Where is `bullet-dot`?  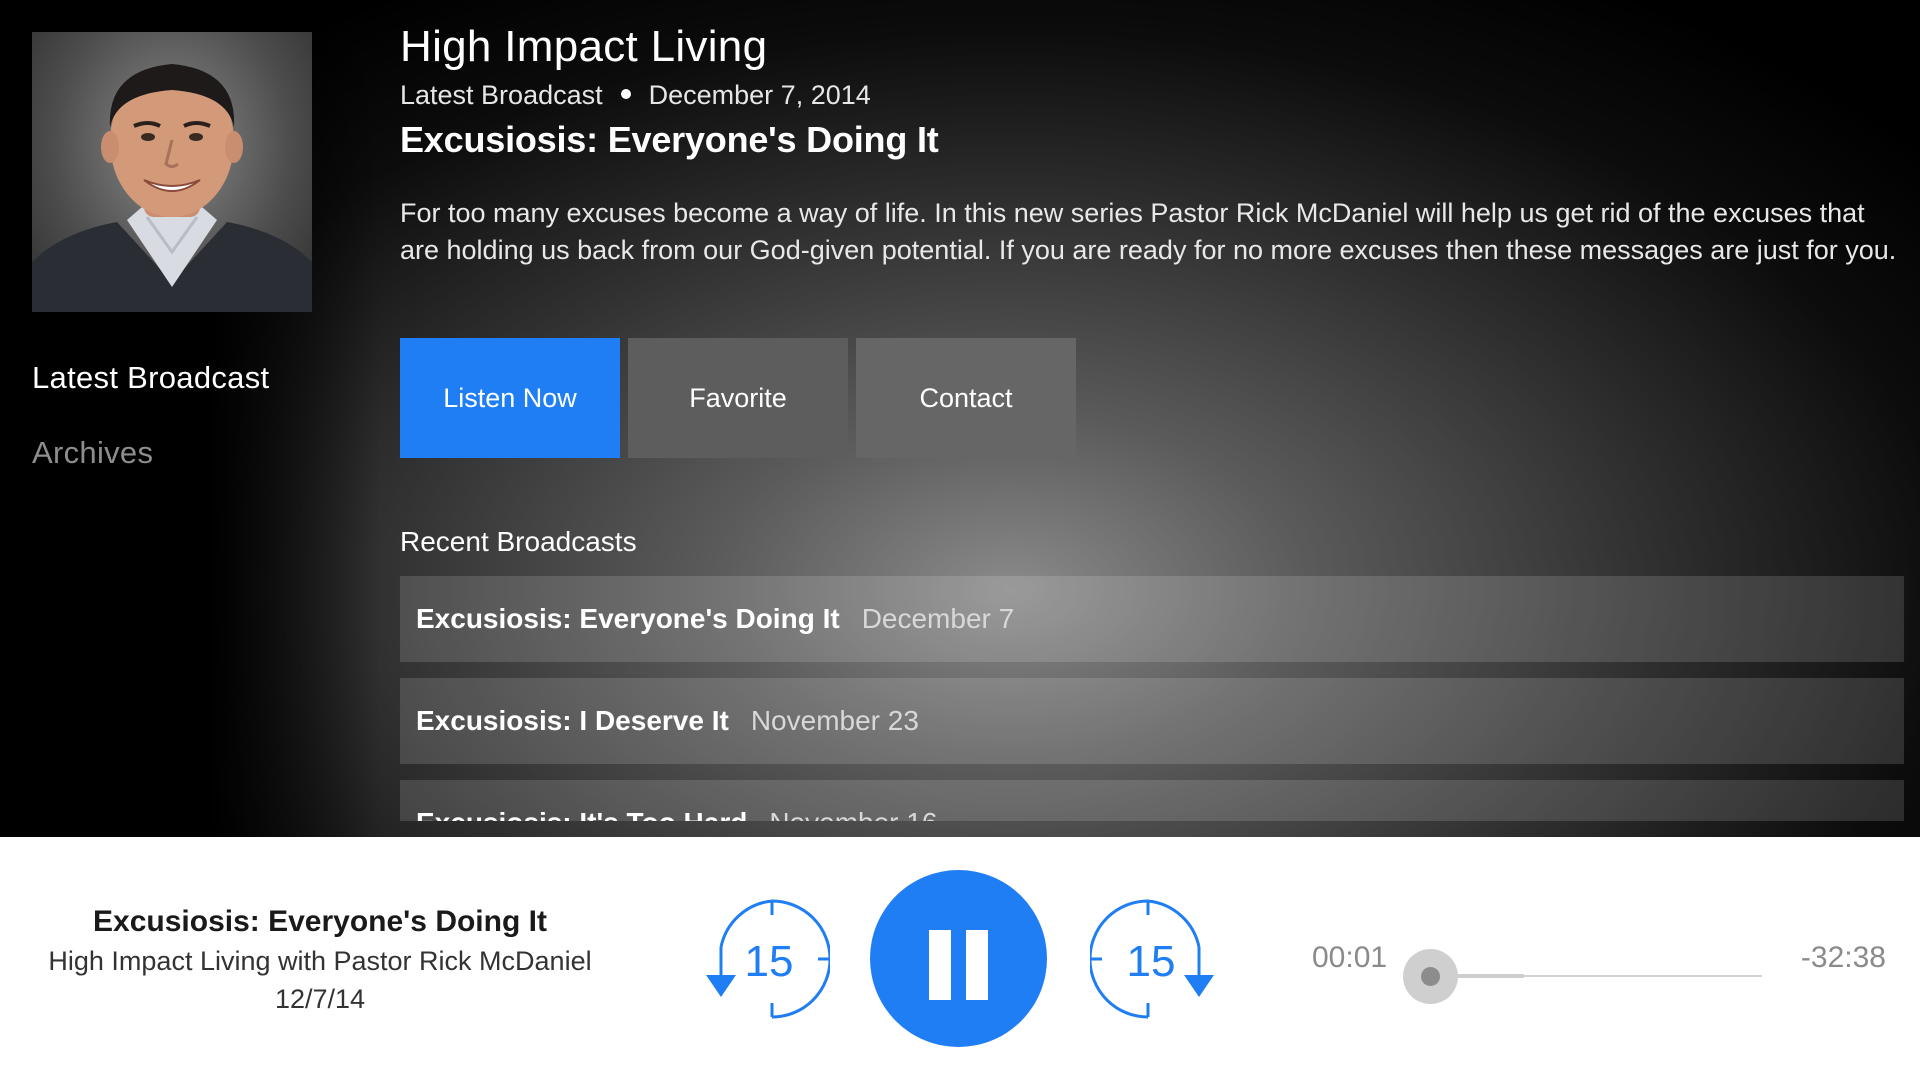 bullet-dot is located at coordinates (625, 94).